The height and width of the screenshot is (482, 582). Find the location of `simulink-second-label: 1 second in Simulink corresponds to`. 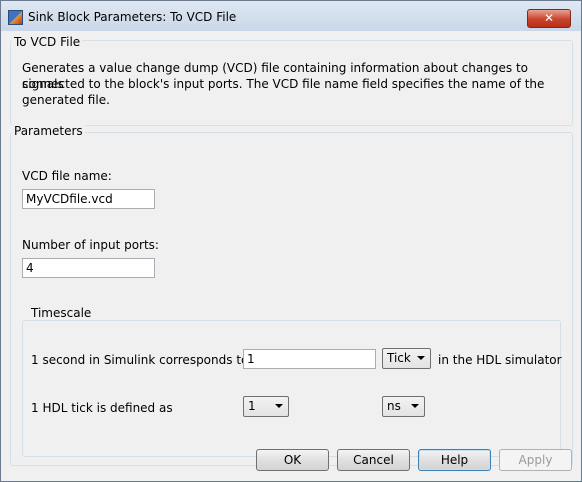

simulink-second-label: 1 second in Simulink corresponds to is located at coordinates (140, 360).